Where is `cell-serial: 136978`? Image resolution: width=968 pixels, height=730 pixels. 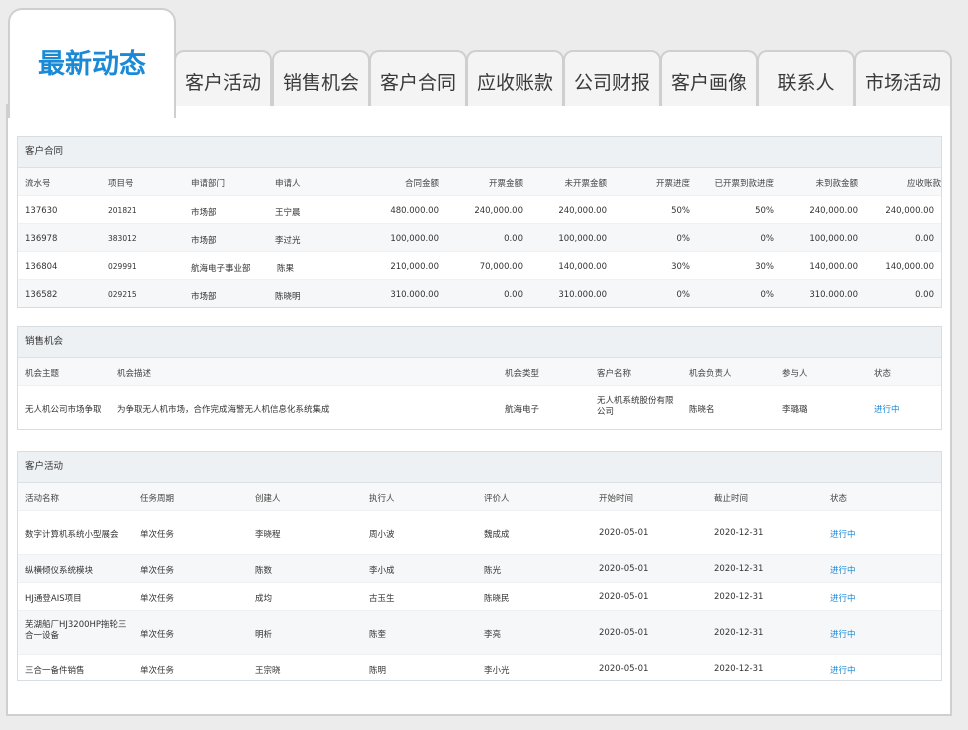
cell-serial: 136978 is located at coordinates (41, 239).